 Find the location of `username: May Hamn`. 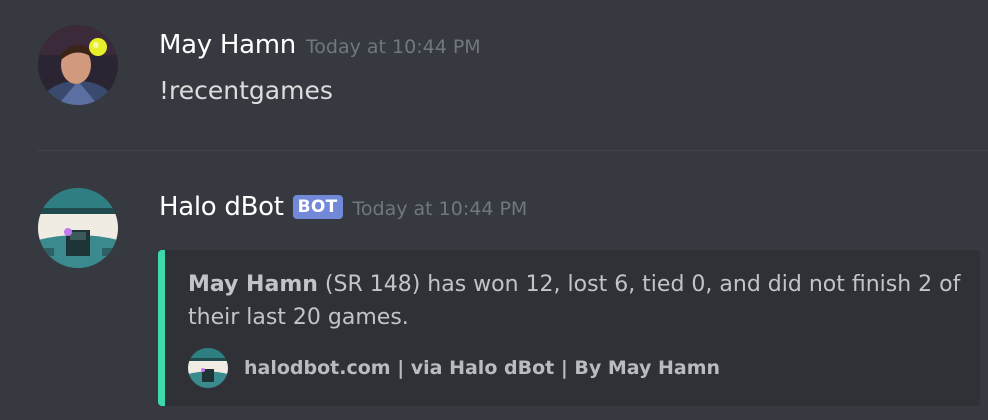

username: May Hamn is located at coordinates (227, 45).